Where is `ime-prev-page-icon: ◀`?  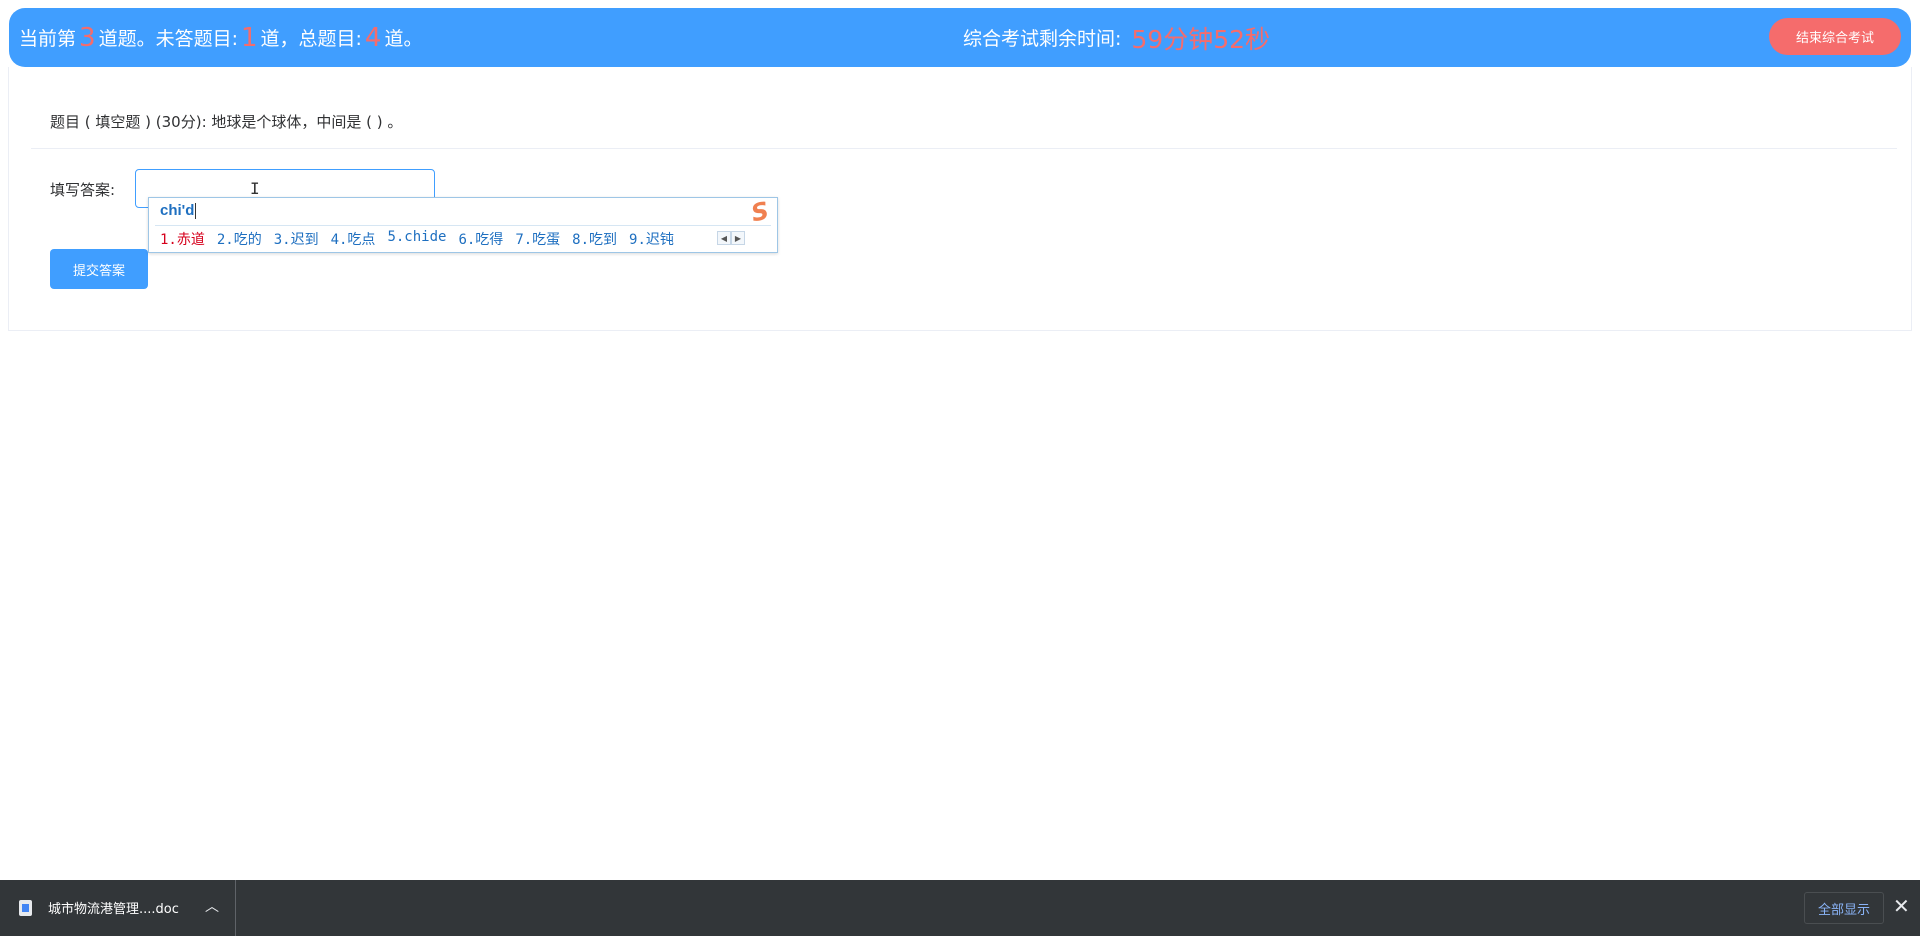 ime-prev-page-icon: ◀ is located at coordinates (724, 238).